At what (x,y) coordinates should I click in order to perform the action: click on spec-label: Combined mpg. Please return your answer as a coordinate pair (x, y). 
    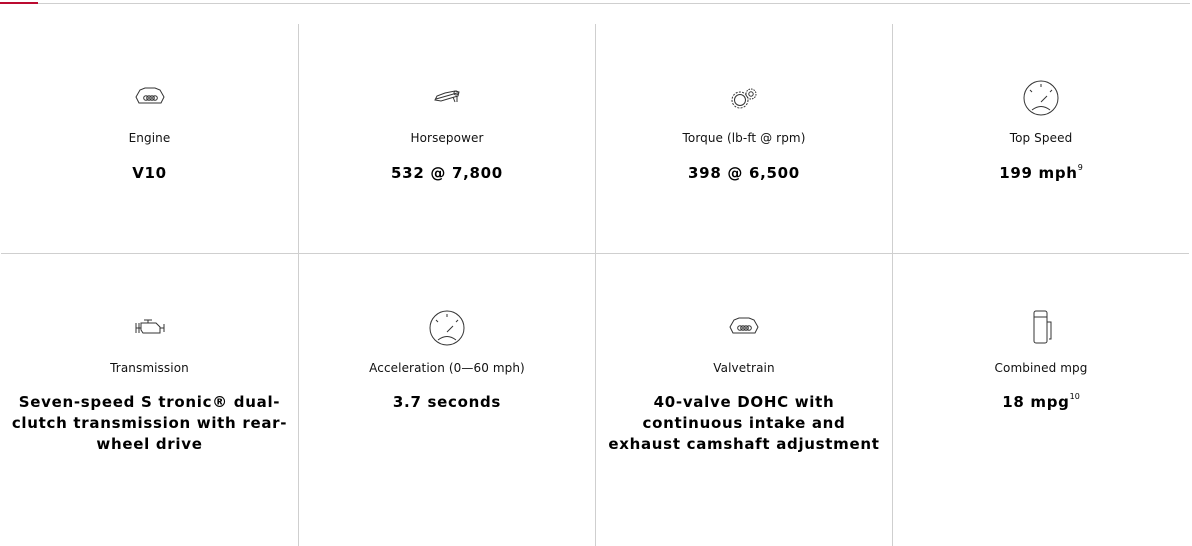
    Looking at the image, I should click on (1041, 368).